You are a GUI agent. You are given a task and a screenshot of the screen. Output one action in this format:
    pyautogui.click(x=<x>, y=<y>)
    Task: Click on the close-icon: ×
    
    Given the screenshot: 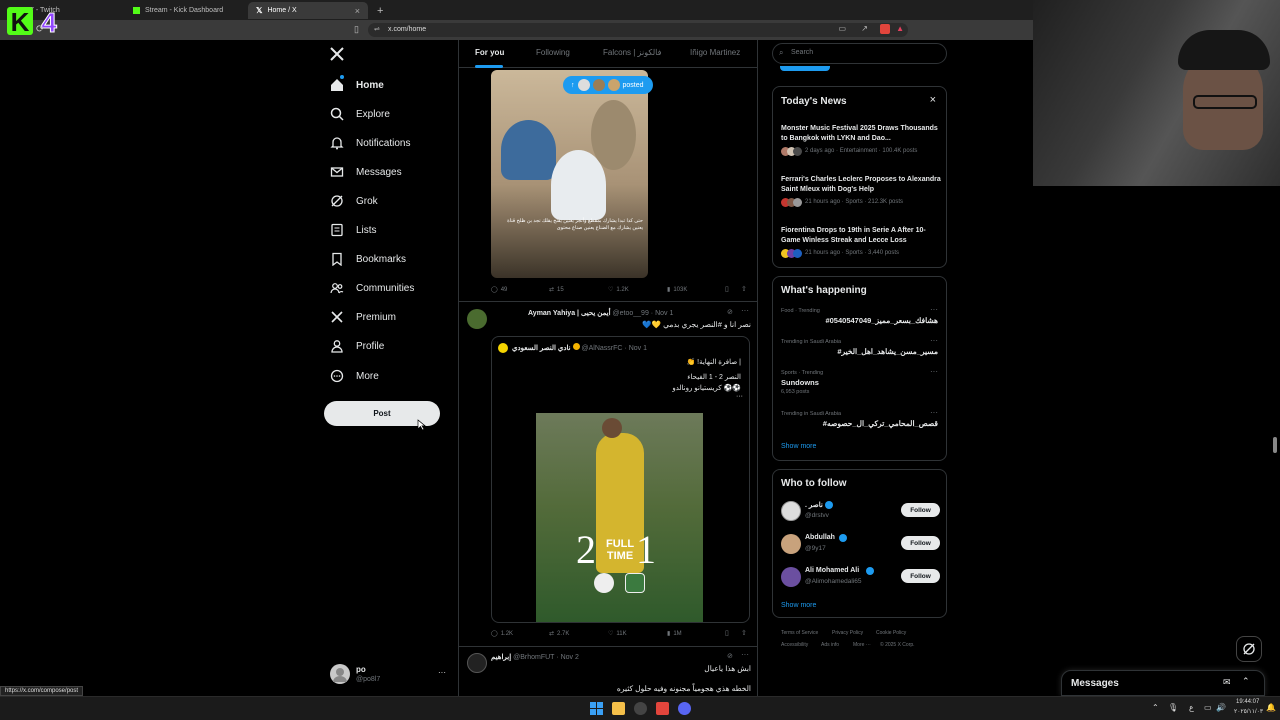 What is the action you would take?
    pyautogui.click(x=933, y=100)
    